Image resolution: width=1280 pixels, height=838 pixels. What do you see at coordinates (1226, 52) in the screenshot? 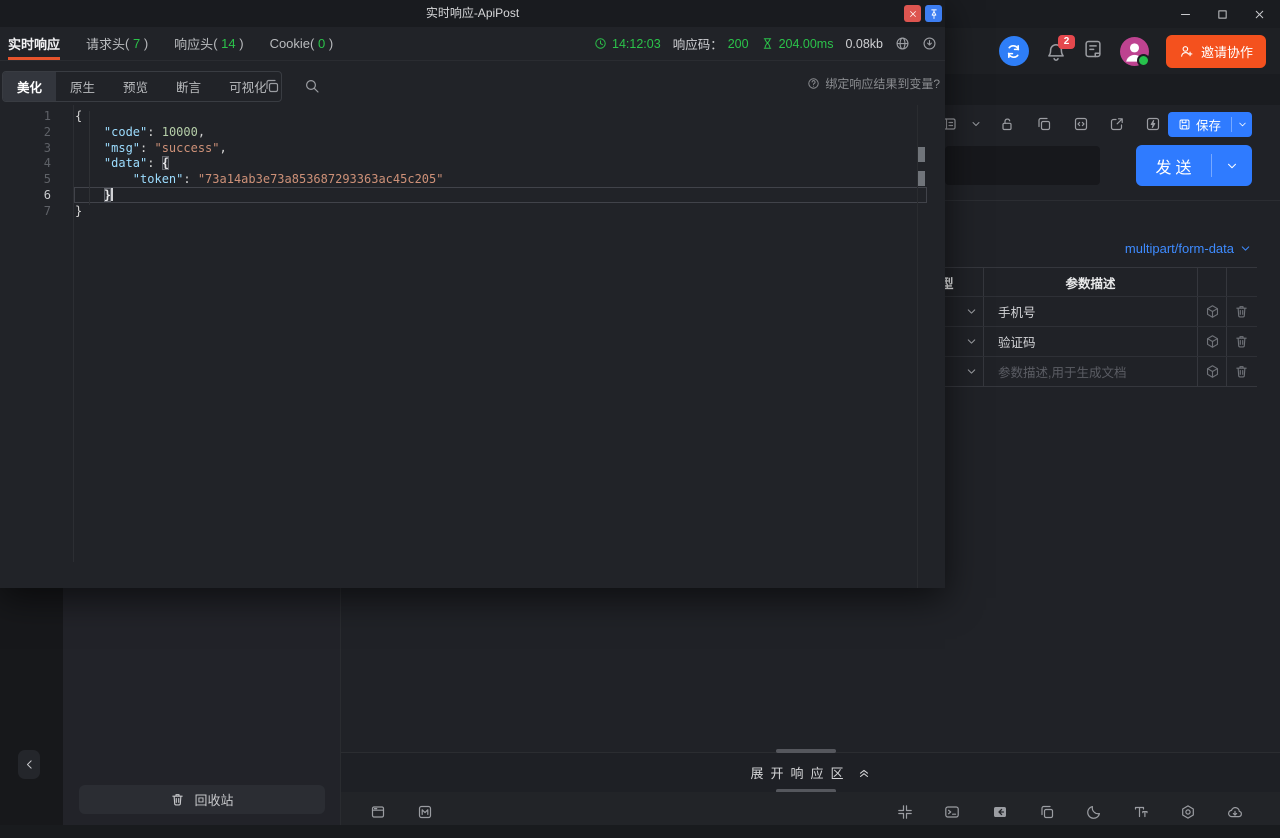
I see `invite-label: 邀请协作` at bounding box center [1226, 52].